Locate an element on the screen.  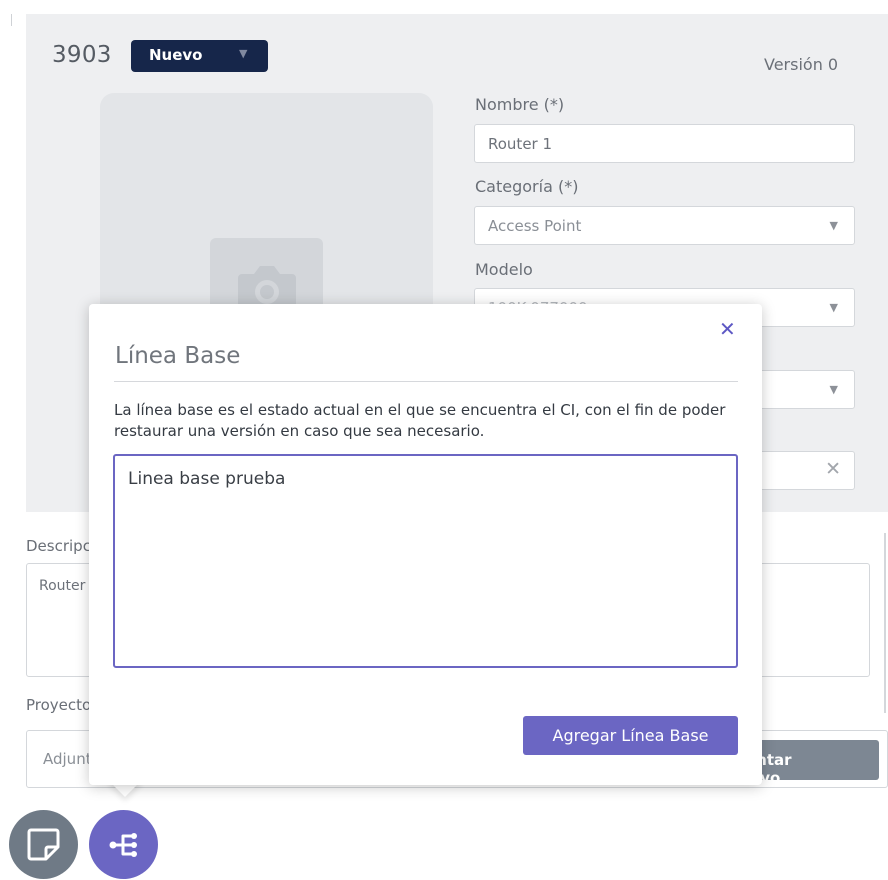
status-label: Nuevo is located at coordinates (176, 55).